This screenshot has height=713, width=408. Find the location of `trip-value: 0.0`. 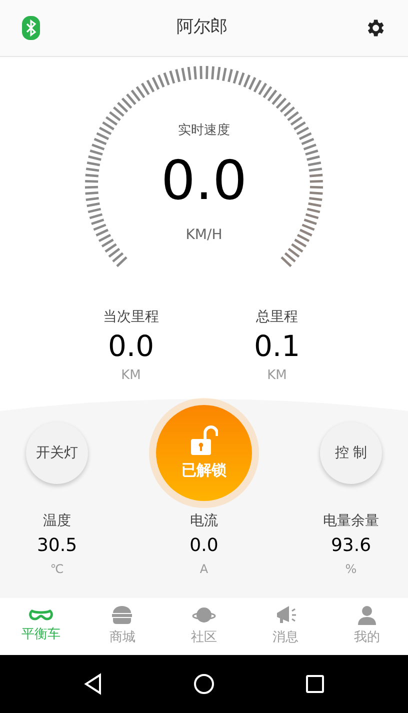

trip-value: 0.0 is located at coordinates (131, 346).